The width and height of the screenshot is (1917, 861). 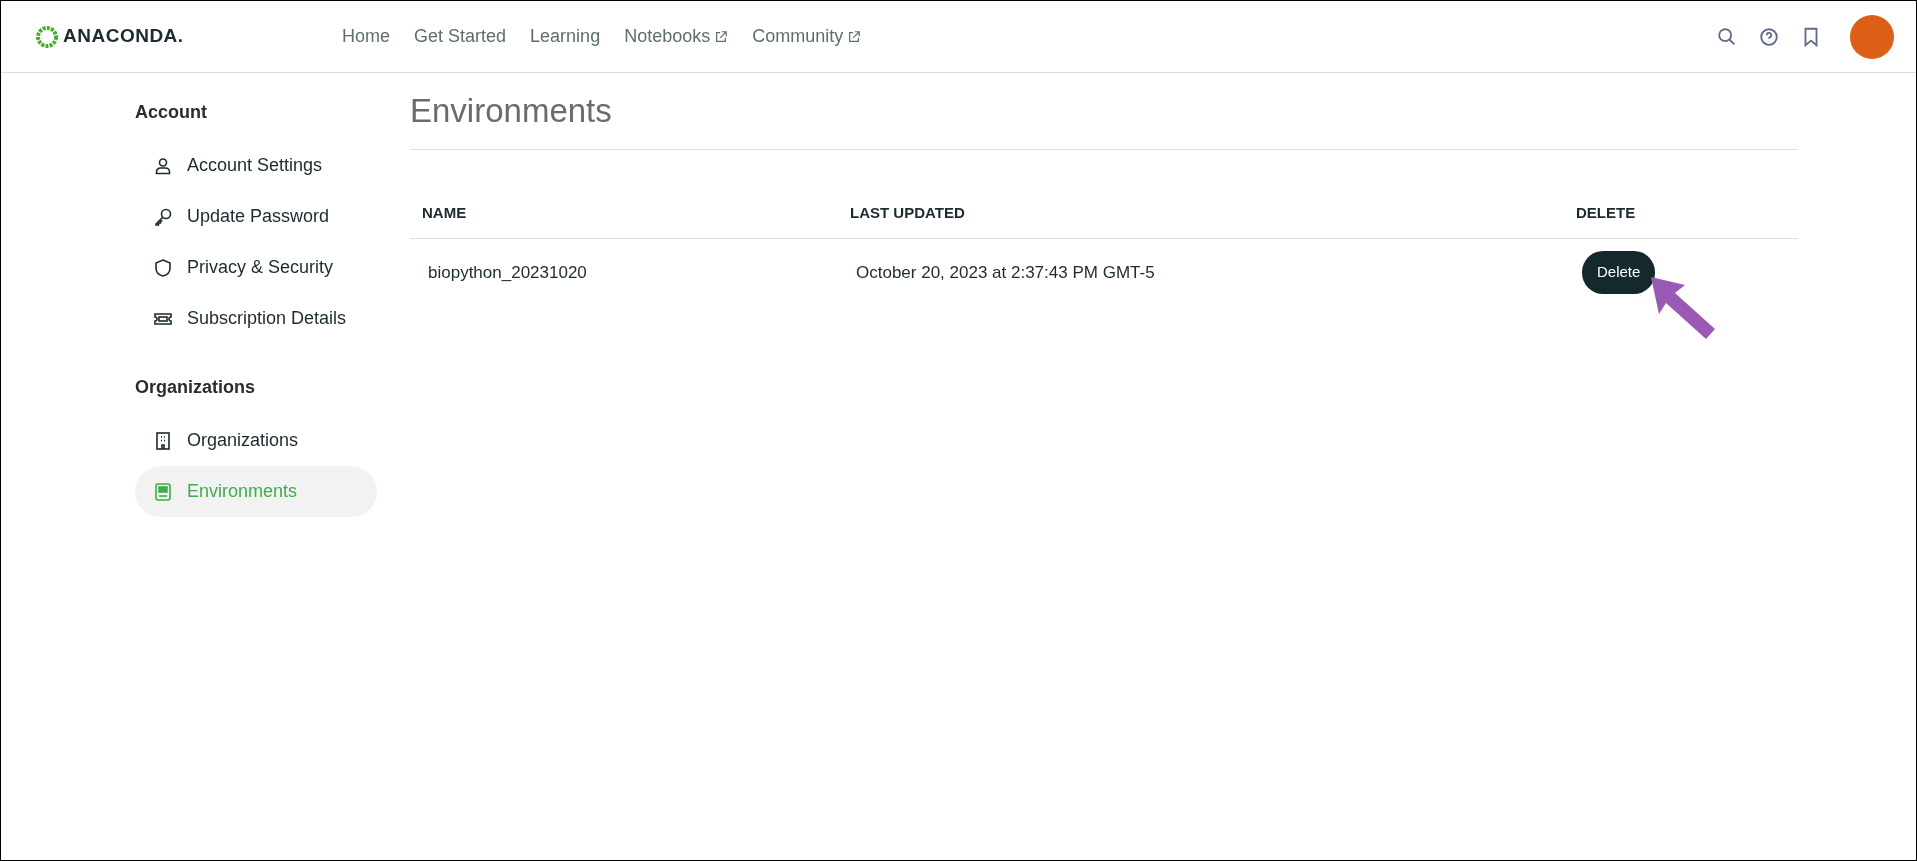 I want to click on section-heading: Organizations, so click(x=195, y=387).